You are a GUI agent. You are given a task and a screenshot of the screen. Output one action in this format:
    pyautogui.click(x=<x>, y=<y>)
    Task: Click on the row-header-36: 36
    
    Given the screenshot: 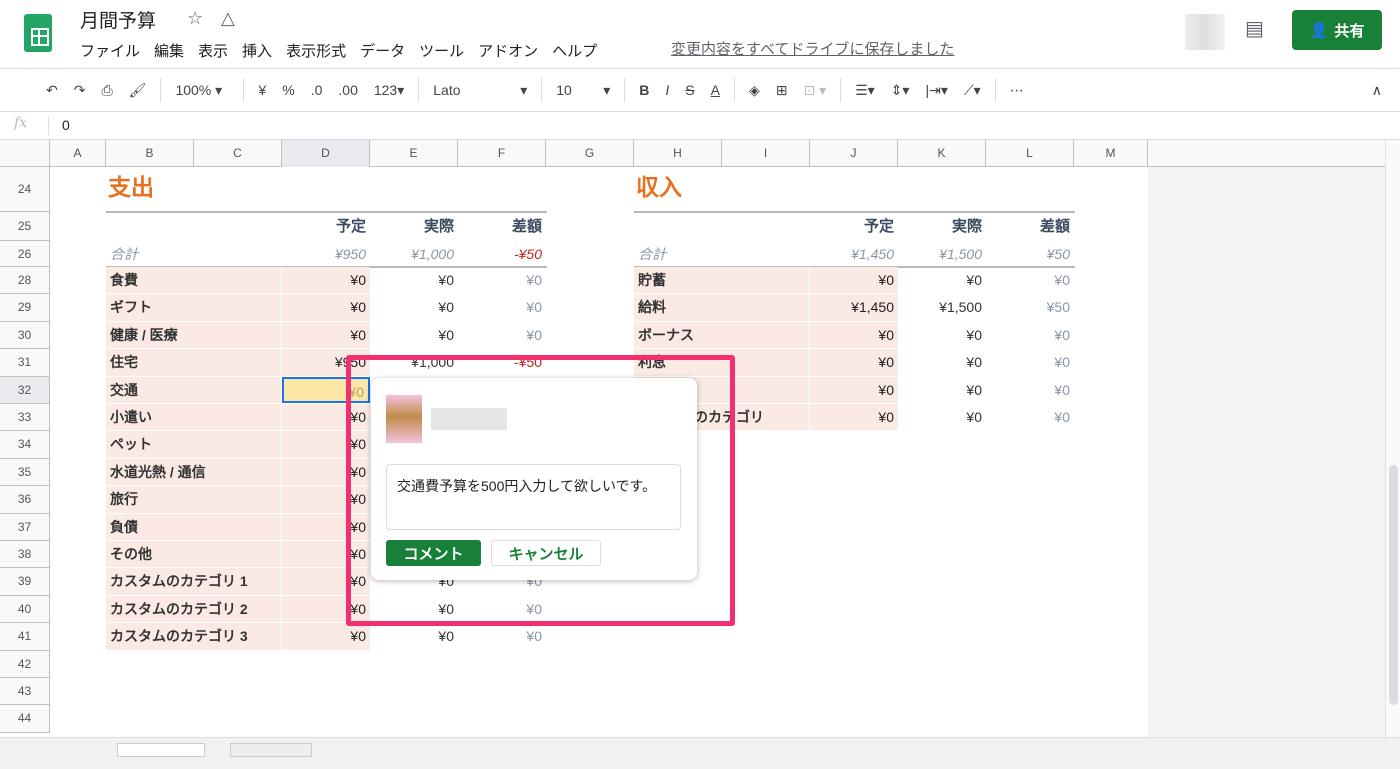 What is the action you would take?
    pyautogui.click(x=25, y=500)
    